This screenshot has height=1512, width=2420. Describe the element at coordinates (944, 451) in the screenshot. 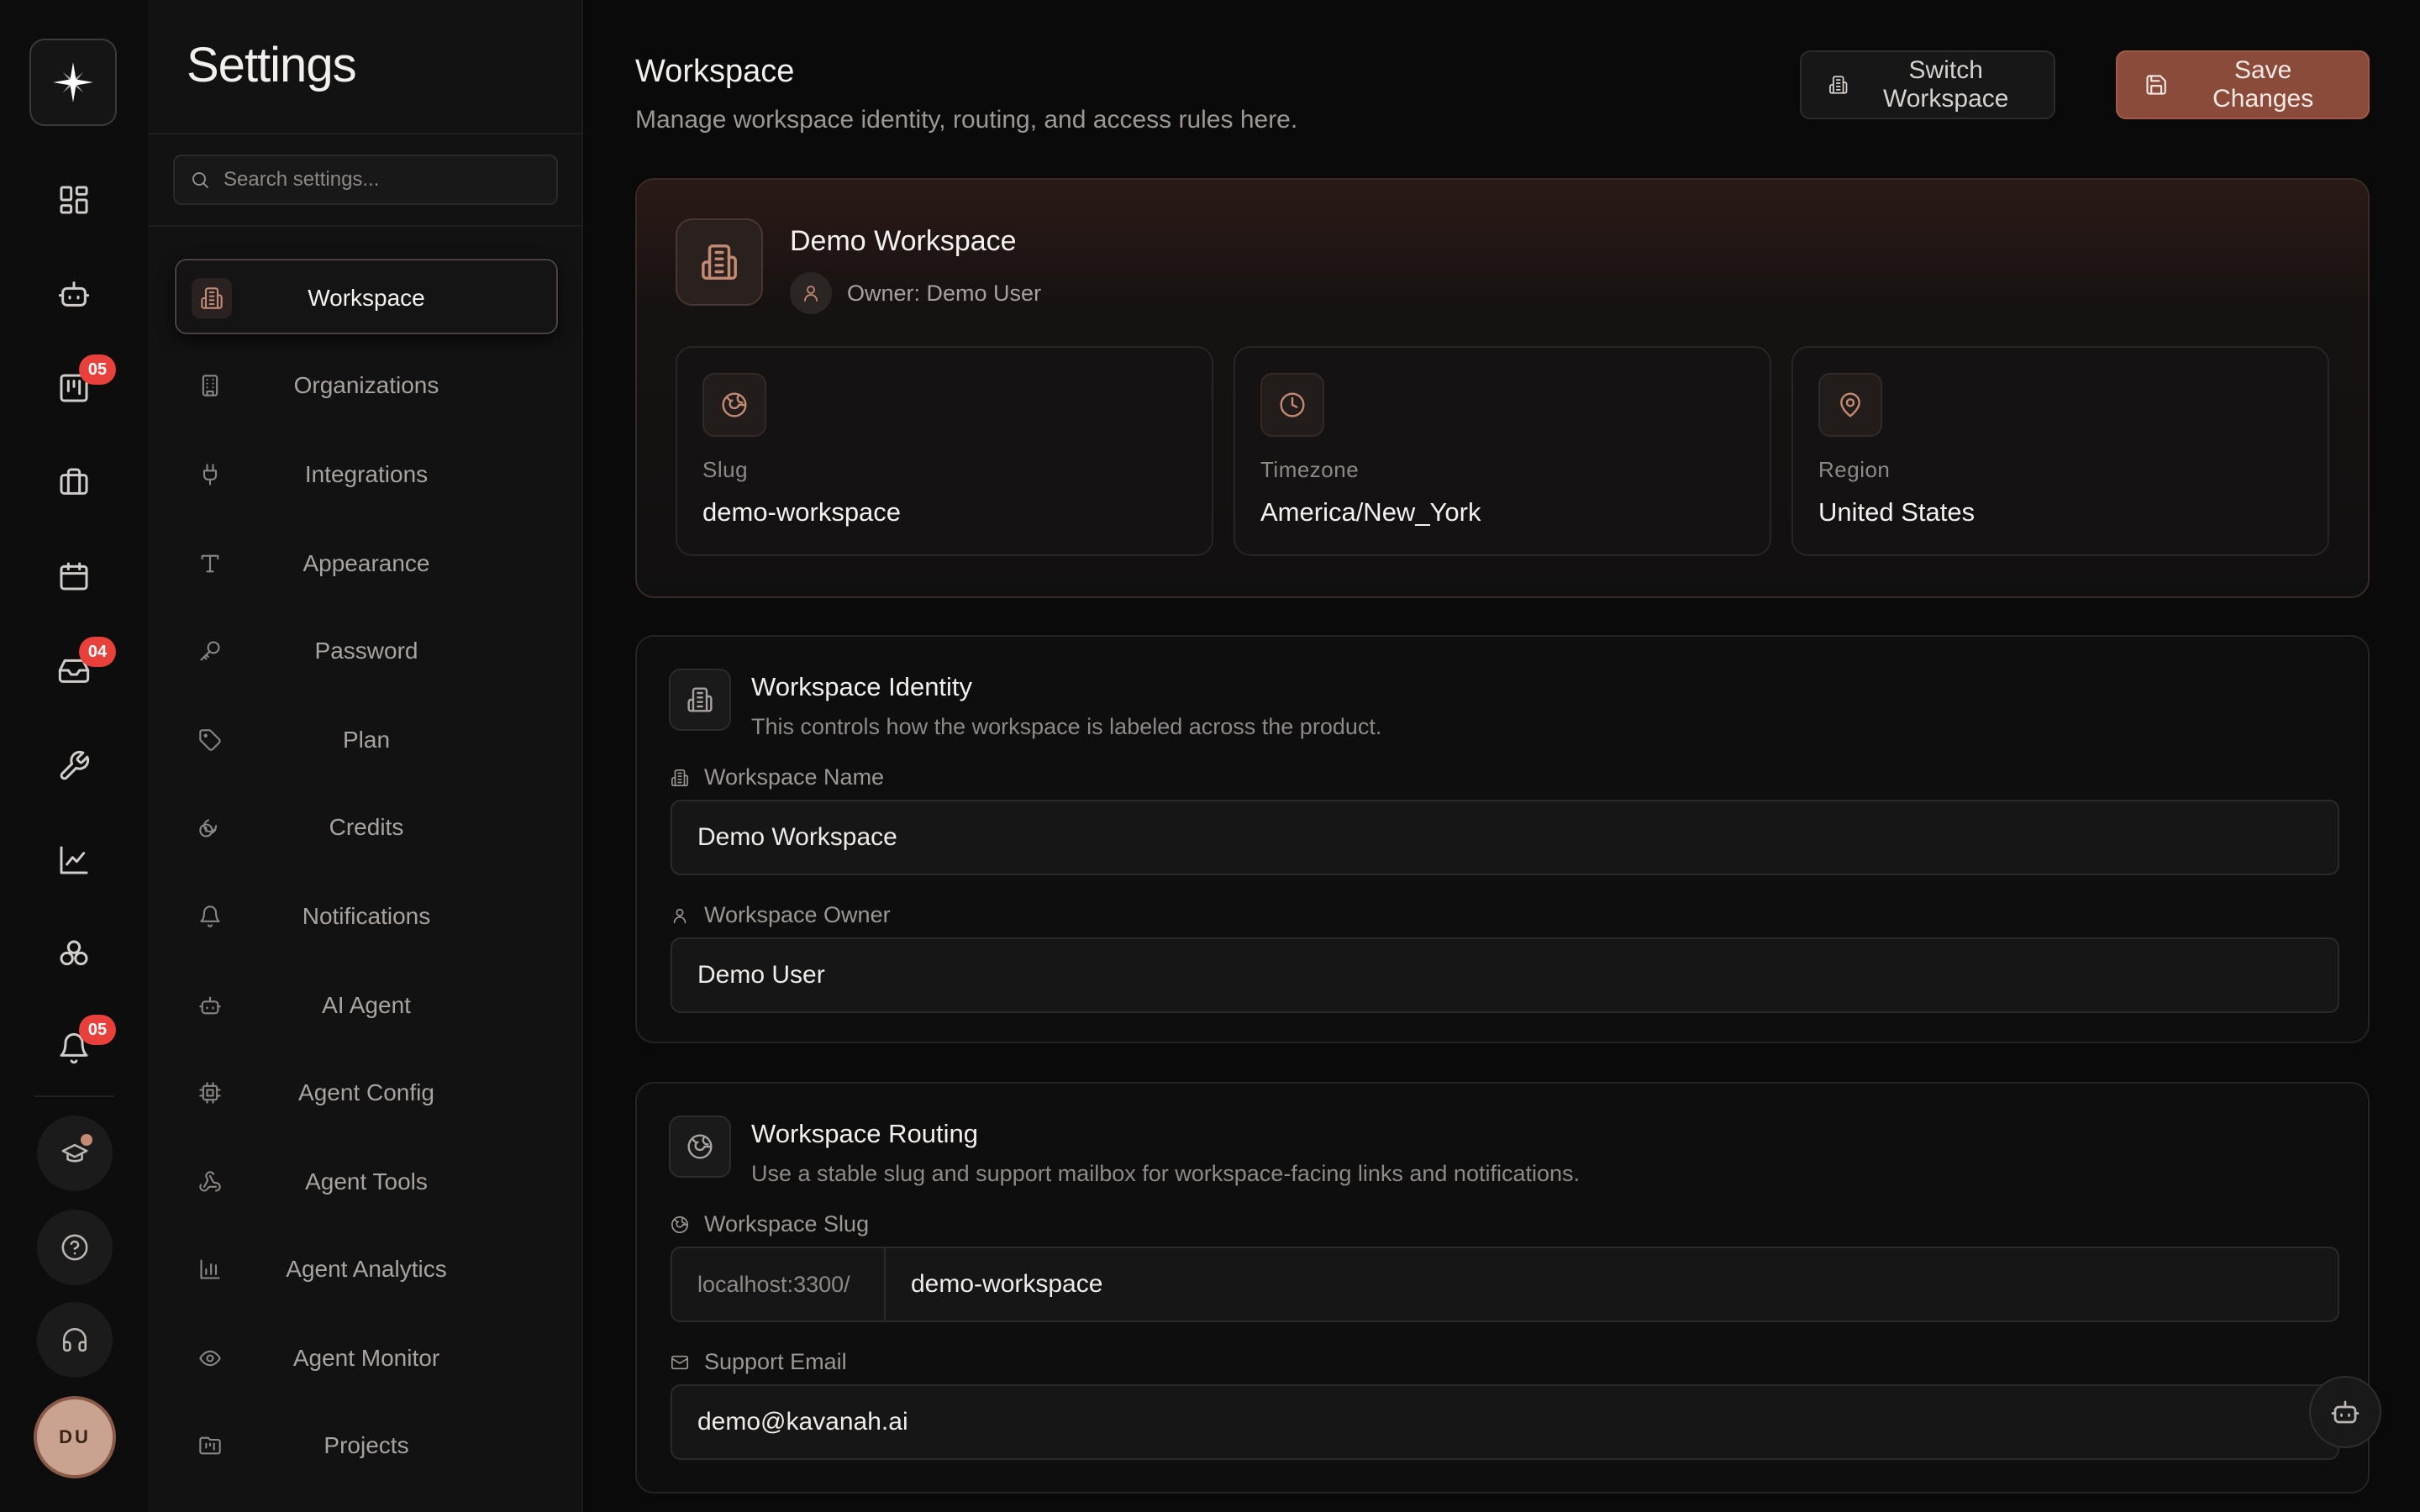

I see `stat-card-slug: Slug demo-workspace` at that location.